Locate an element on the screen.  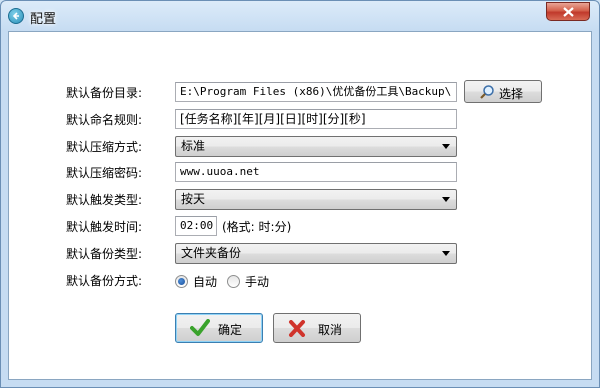
trigger-type-select: 按天 is located at coordinates (316, 199).